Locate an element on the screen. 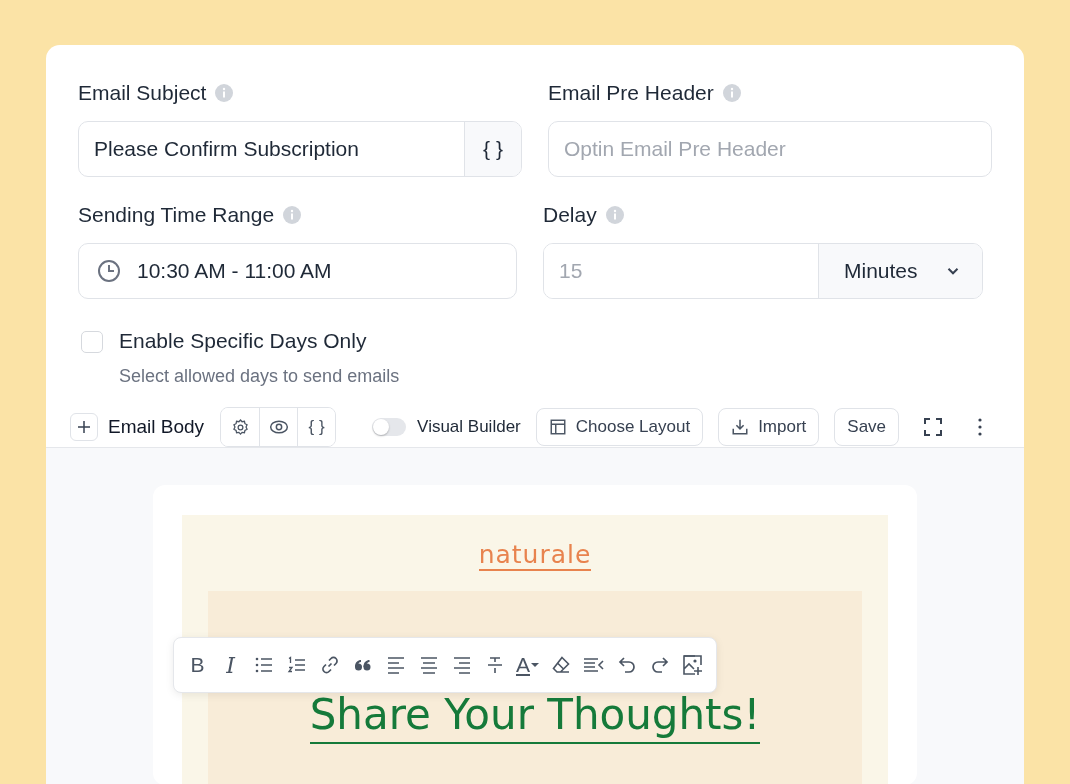 Image resolution: width=1070 pixels, height=784 pixels. choose-layout-button: Choose Layout is located at coordinates (619, 427).